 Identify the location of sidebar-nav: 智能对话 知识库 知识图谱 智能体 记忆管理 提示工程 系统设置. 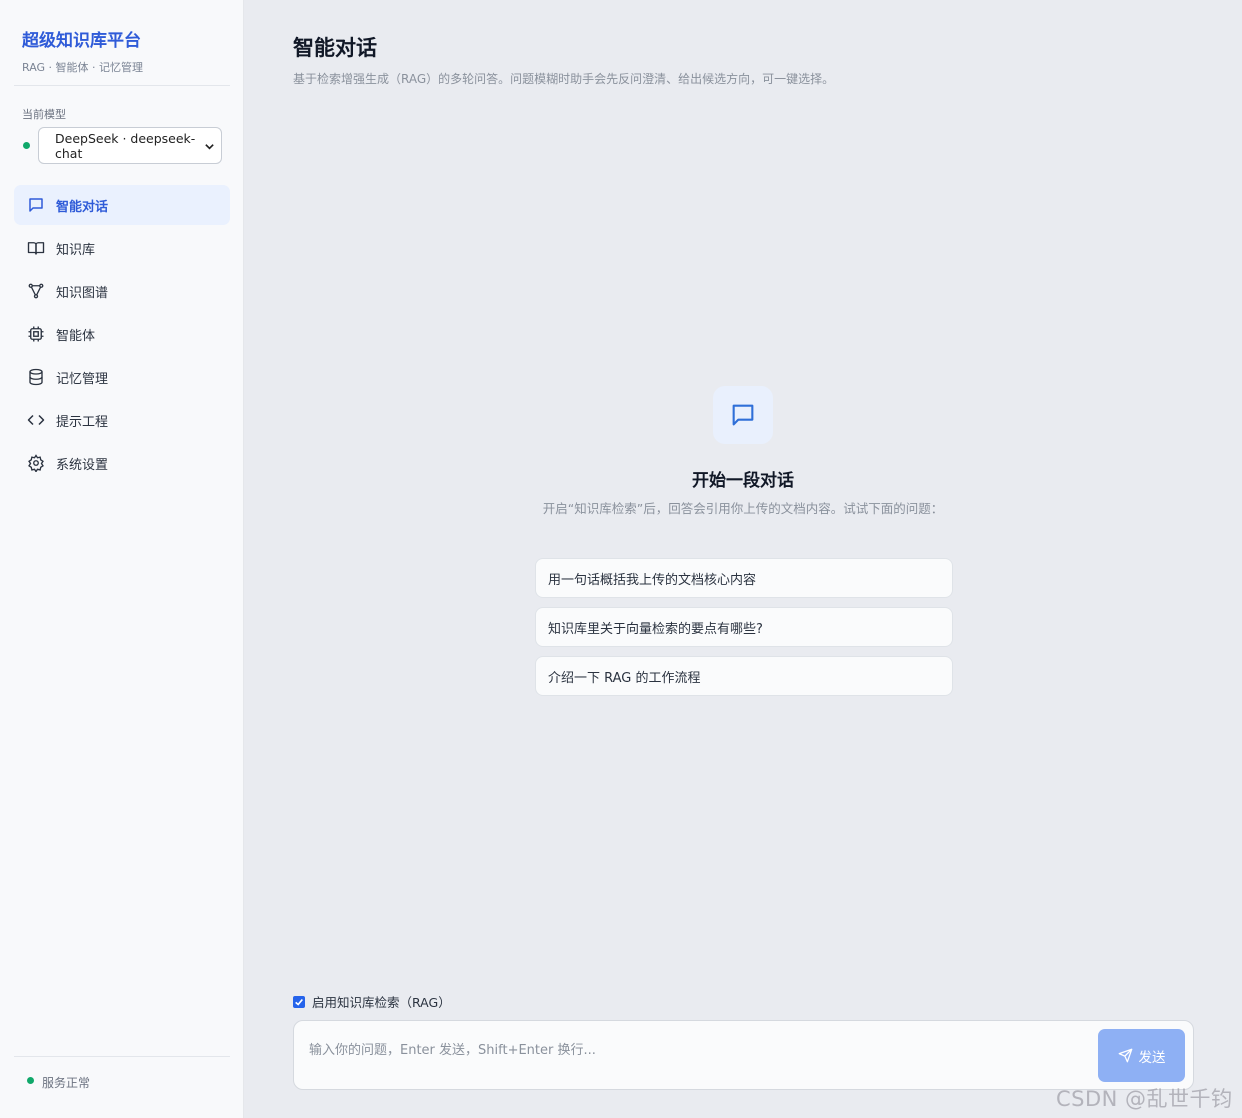
(122, 335).